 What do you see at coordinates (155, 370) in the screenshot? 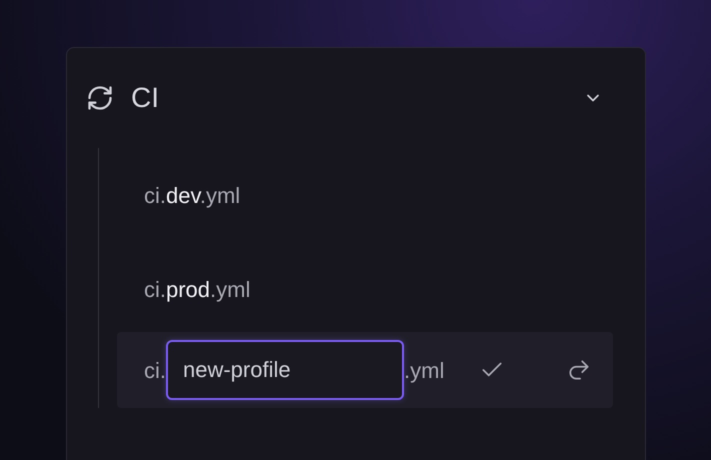
I see `file-prefix: ci.` at bounding box center [155, 370].